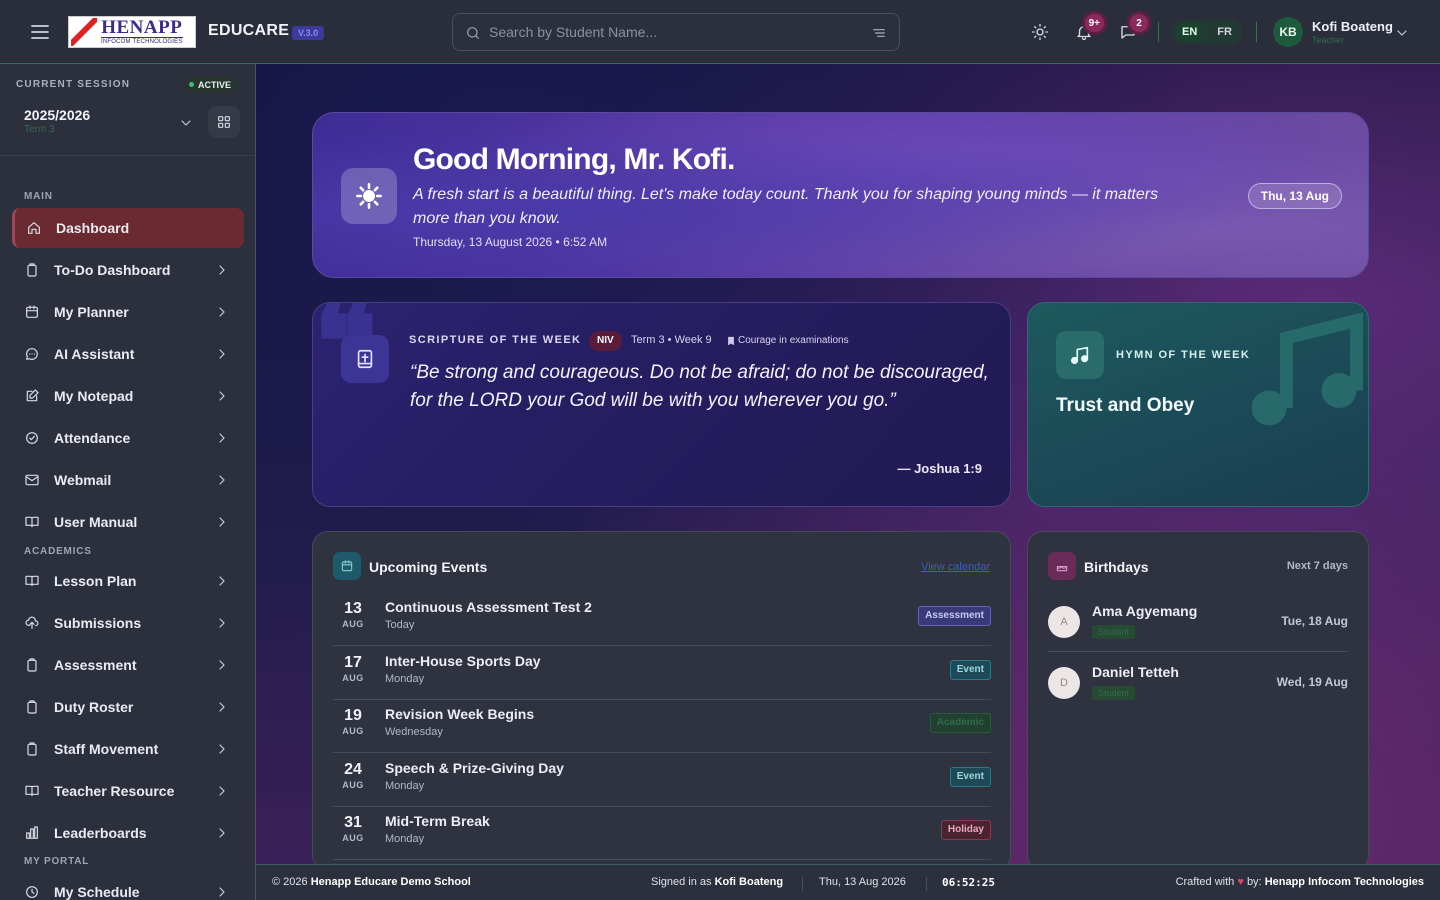 The image size is (1440, 900). What do you see at coordinates (1344, 882) in the screenshot?
I see `company-name: Henapp Infocom Technologies` at bounding box center [1344, 882].